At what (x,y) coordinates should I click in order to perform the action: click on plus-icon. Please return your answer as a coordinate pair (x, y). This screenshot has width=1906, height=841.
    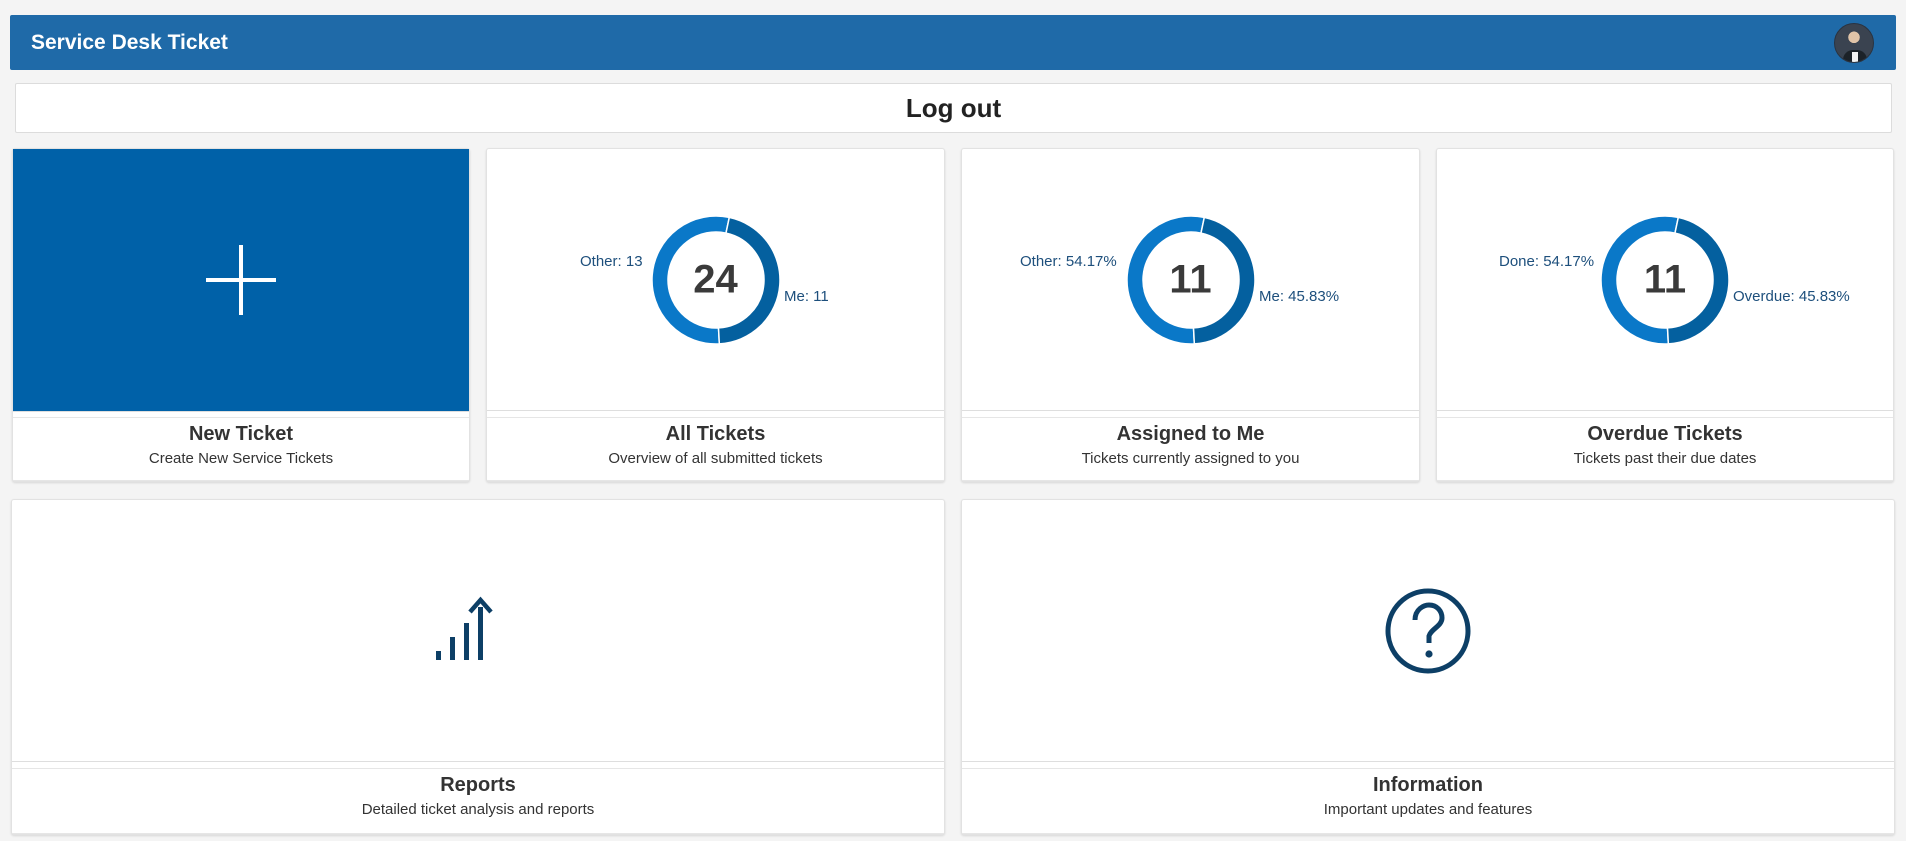
    Looking at the image, I should click on (241, 280).